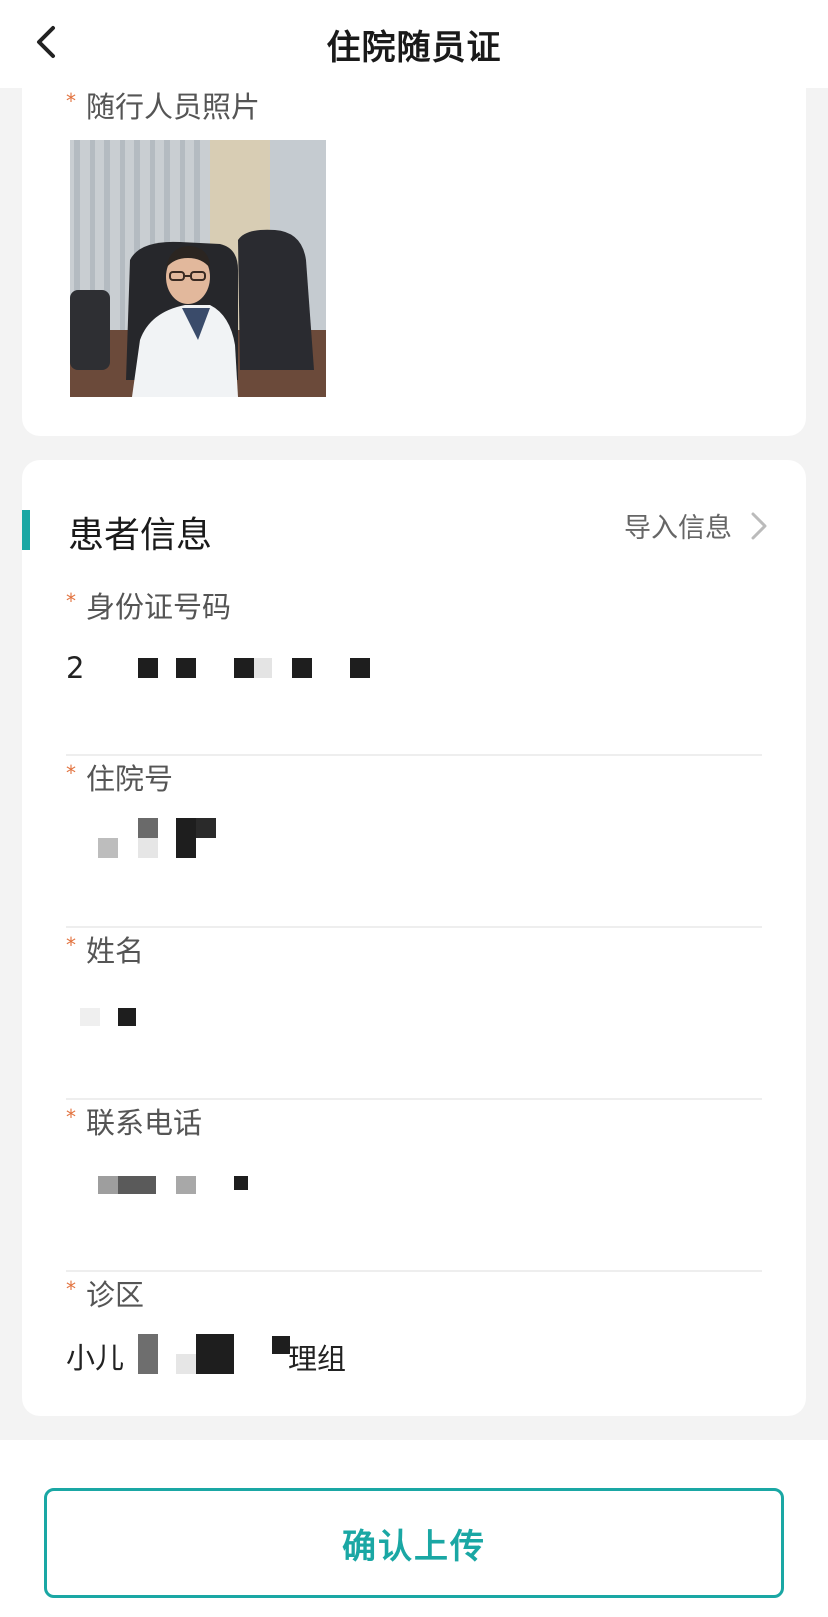  What do you see at coordinates (406, 840) in the screenshot?
I see `admission-number-input` at bounding box center [406, 840].